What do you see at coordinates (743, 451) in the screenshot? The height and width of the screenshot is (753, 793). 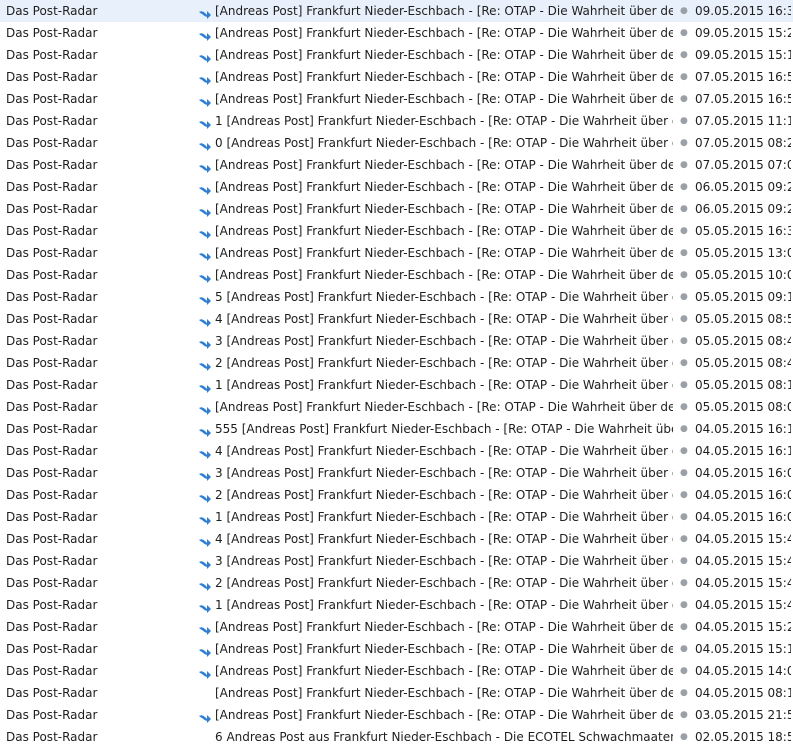 I see `received-date: 04.05.2015 16:12` at bounding box center [743, 451].